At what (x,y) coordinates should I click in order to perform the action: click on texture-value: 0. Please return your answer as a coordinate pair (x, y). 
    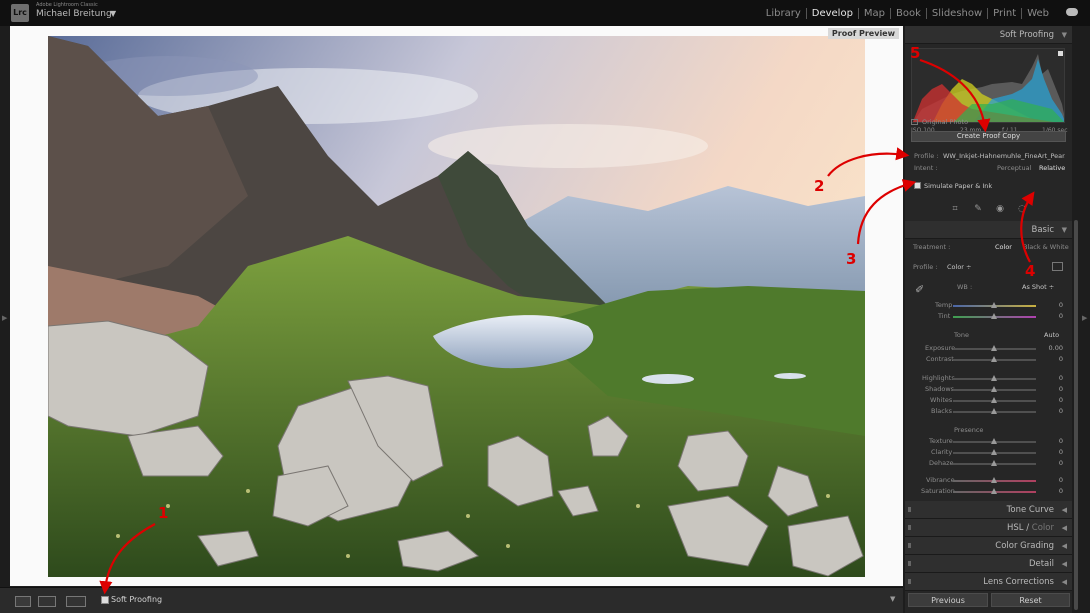
    Looking at the image, I should click on (1054, 441).